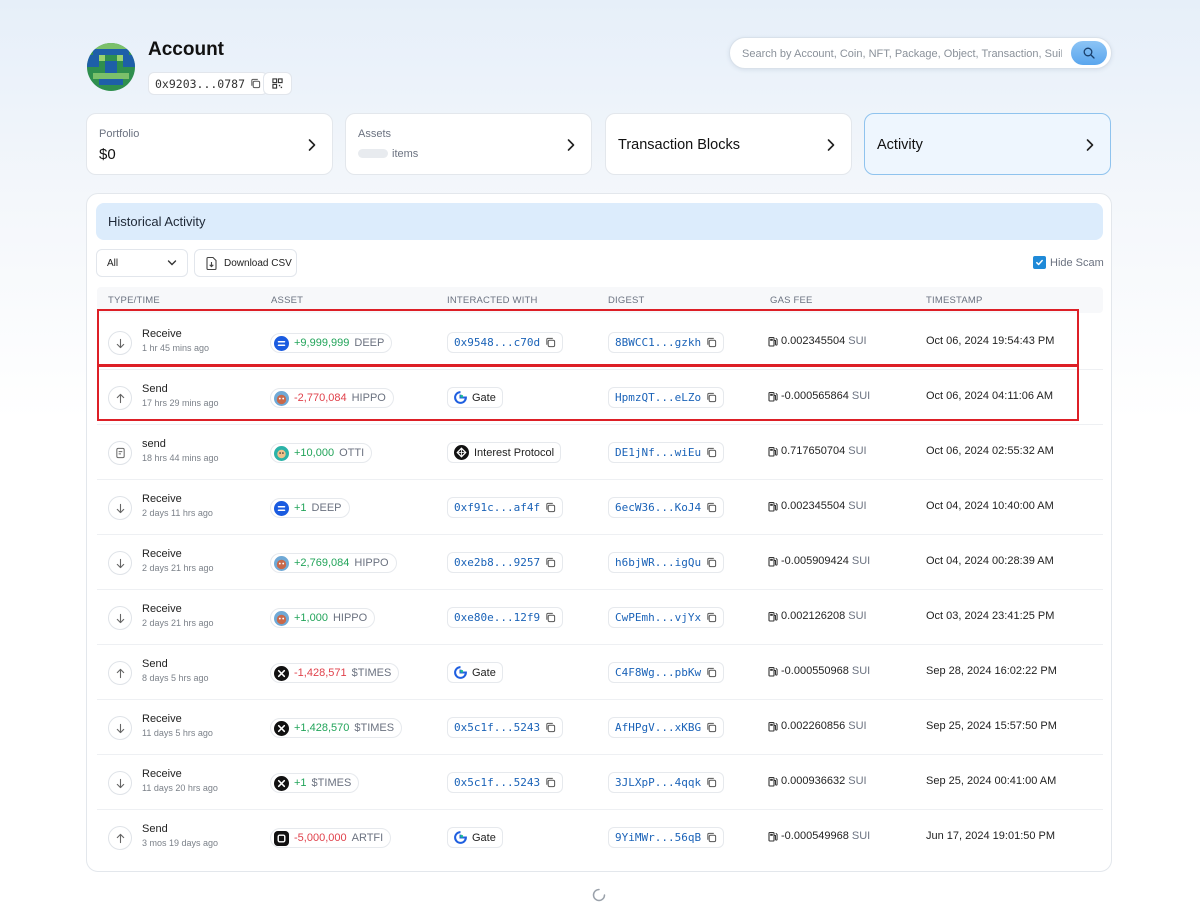 The height and width of the screenshot is (903, 1200). I want to click on interacted-address: 0x9548...c70d, so click(497, 342).